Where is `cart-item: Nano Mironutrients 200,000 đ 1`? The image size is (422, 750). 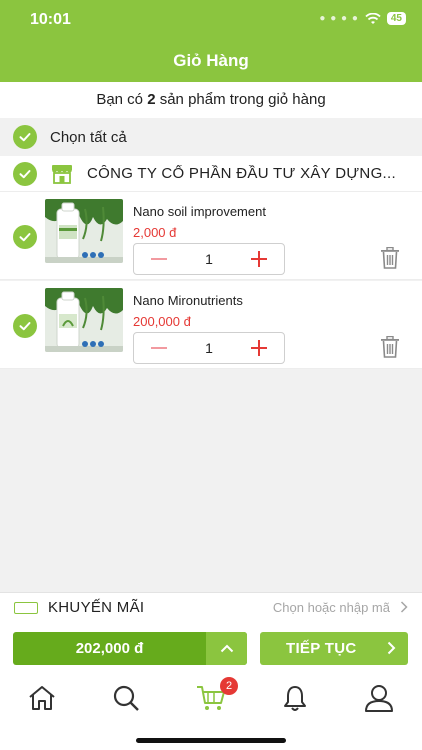 cart-item: Nano Mironutrients 200,000 đ 1 is located at coordinates (211, 325).